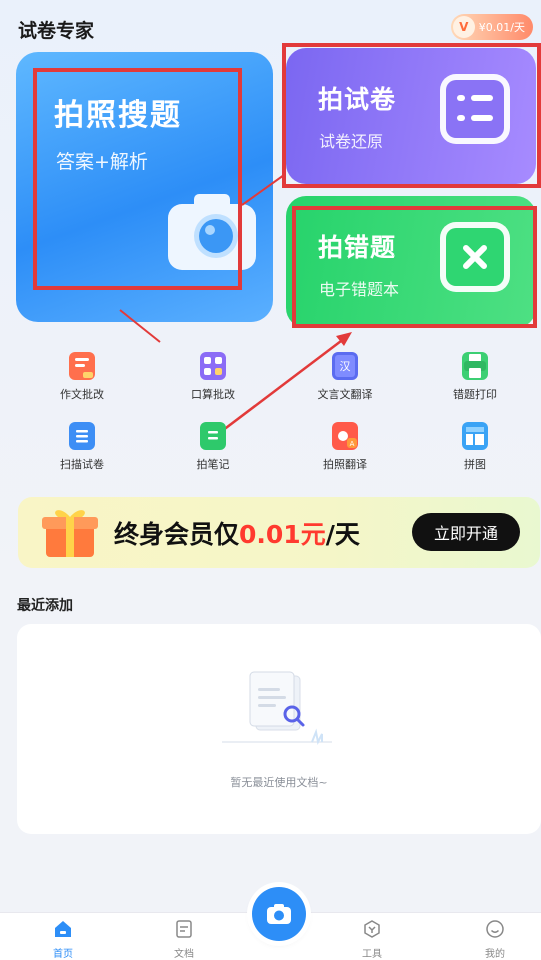 The width and height of the screenshot is (541, 960). Describe the element at coordinates (82, 366) in the screenshot. I see `essay-icon` at that location.